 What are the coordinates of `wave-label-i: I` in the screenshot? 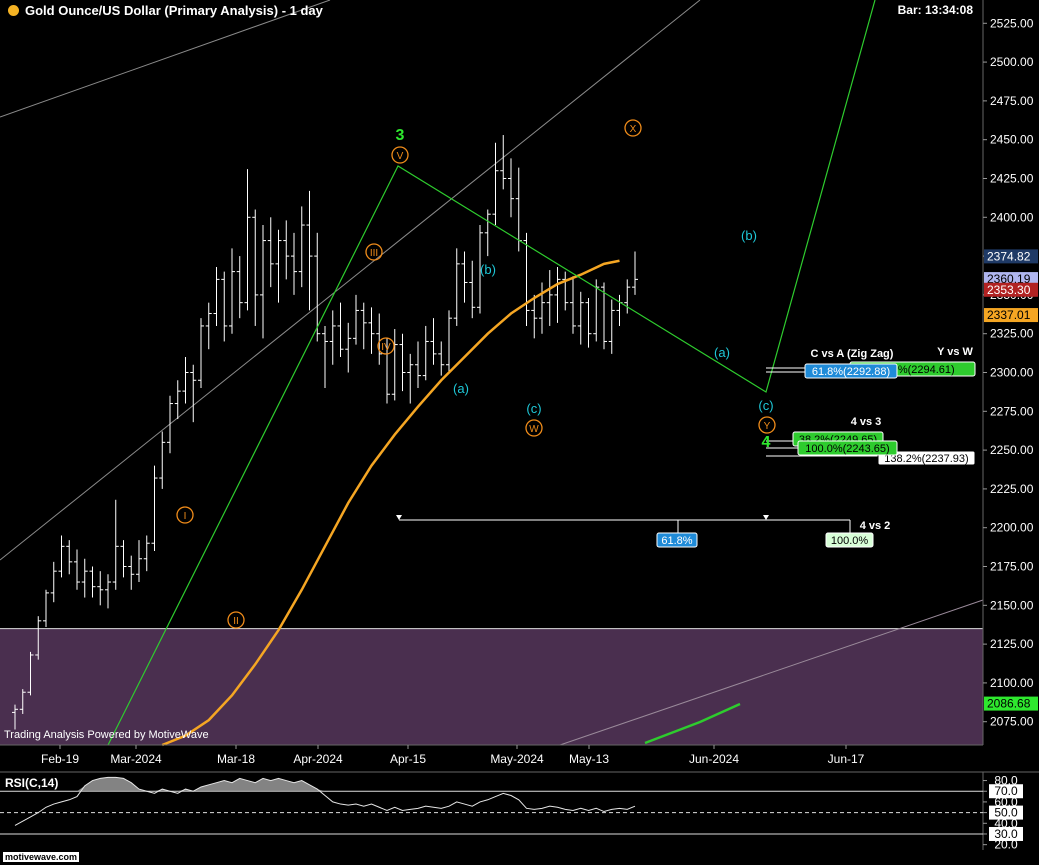 It's located at (185, 516).